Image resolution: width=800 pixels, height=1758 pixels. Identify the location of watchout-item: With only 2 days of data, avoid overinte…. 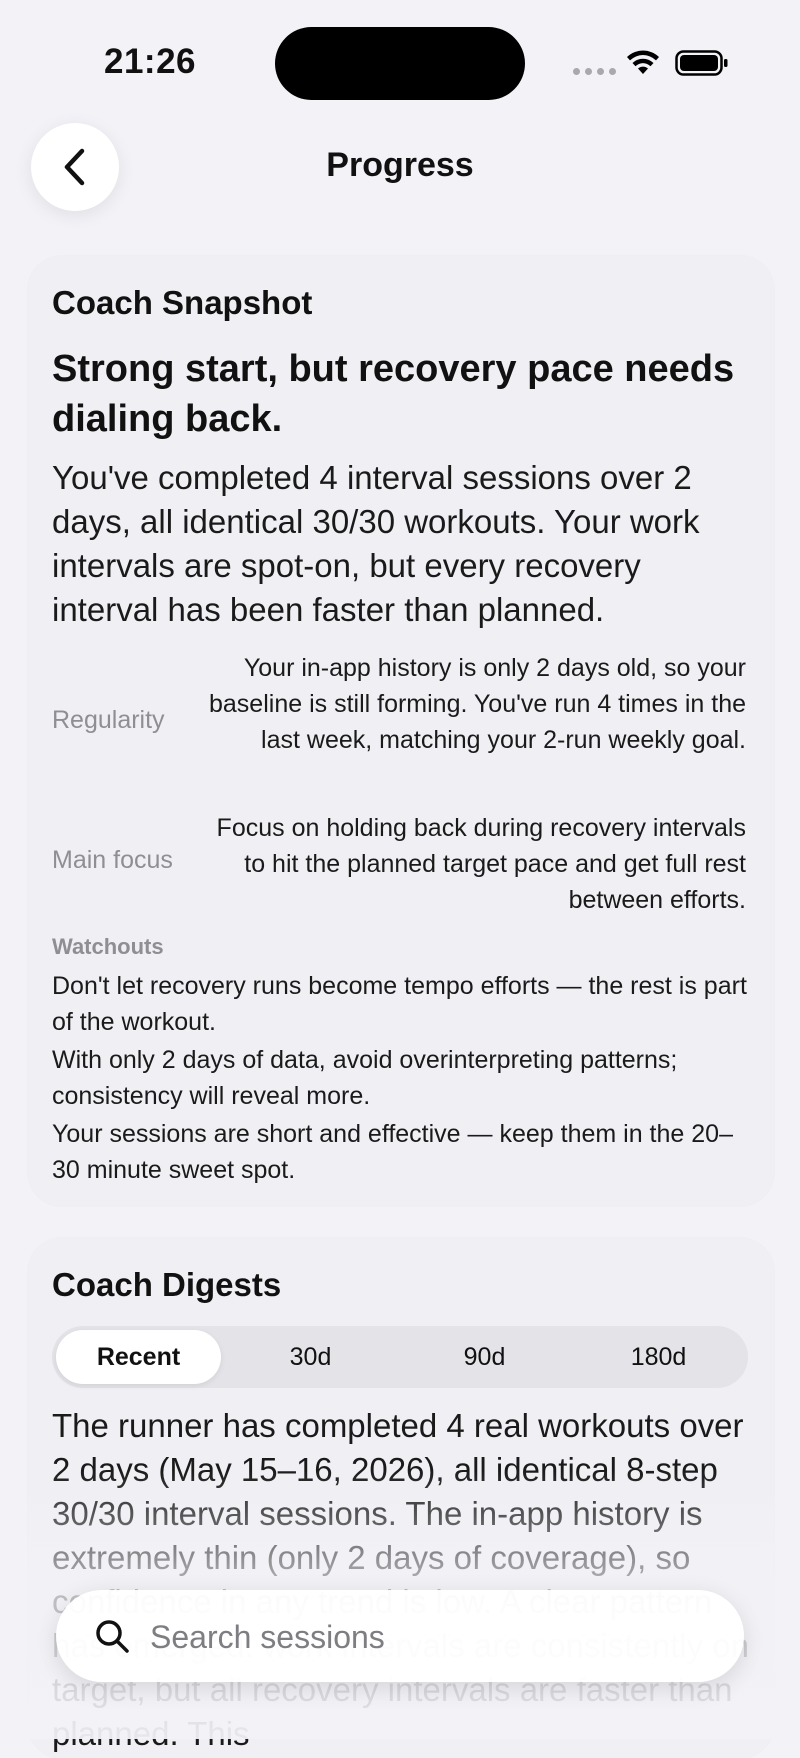
(365, 1078).